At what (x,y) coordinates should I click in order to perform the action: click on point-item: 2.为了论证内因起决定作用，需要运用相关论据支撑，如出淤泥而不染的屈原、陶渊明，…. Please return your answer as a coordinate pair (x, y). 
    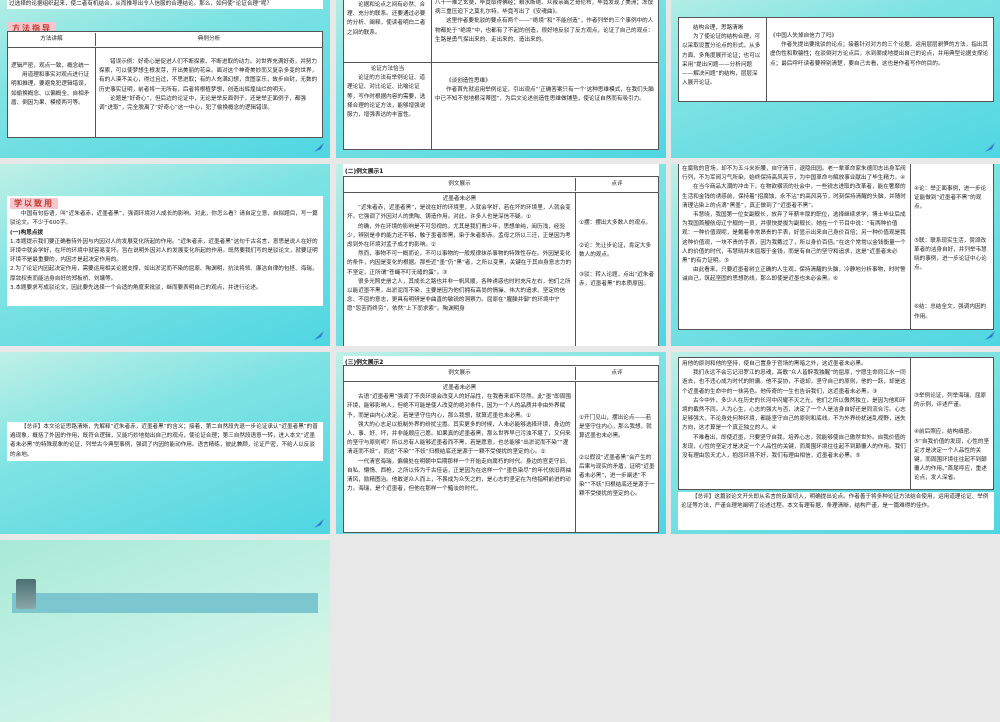
    Looking at the image, I should click on (164, 274).